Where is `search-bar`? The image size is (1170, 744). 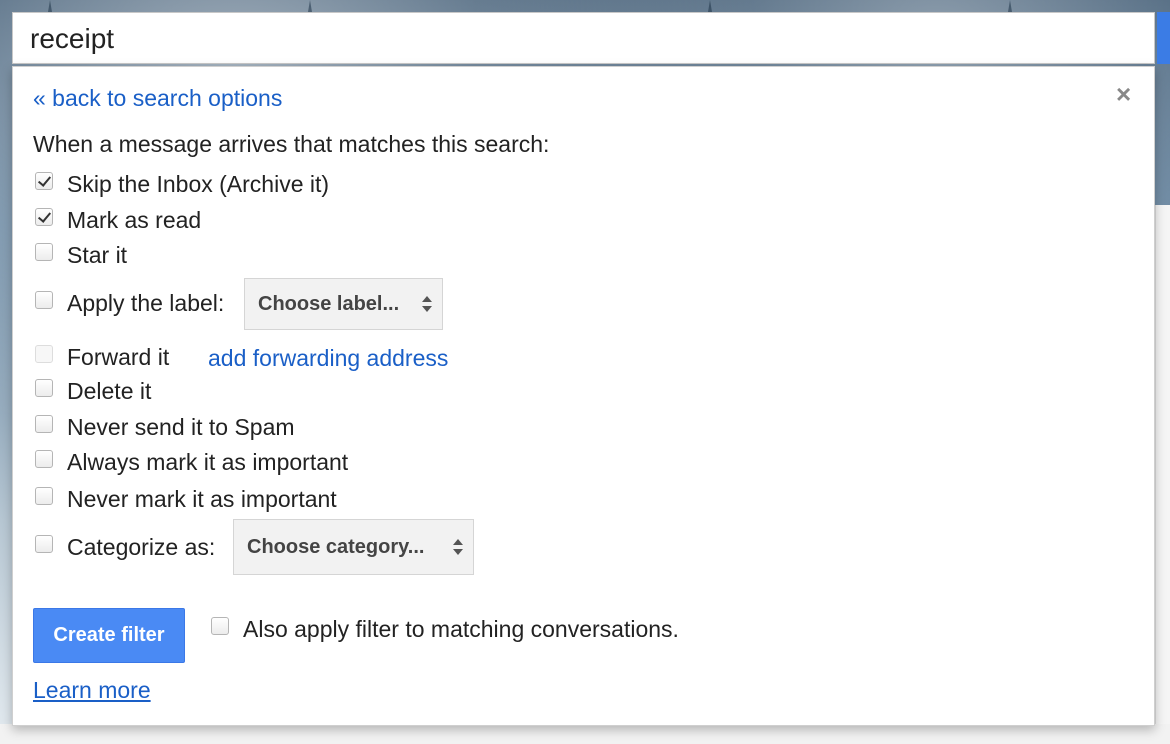 search-bar is located at coordinates (583, 38).